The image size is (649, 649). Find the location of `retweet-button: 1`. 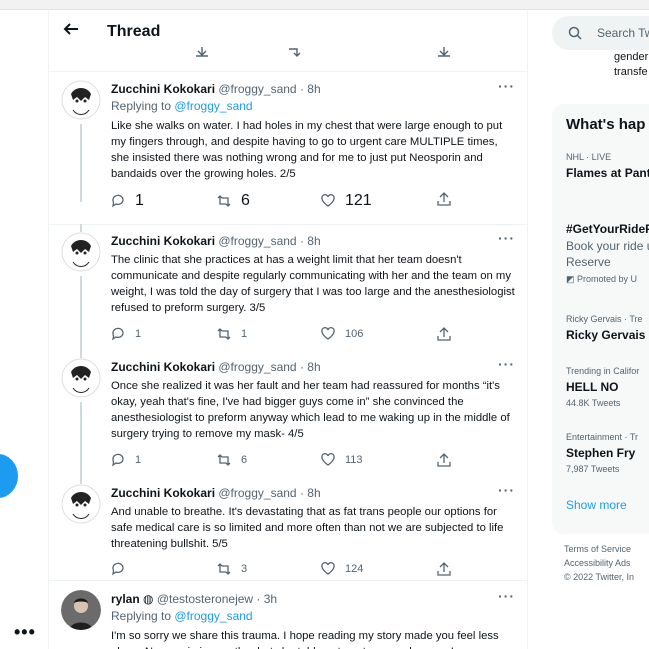

retweet-button: 1 is located at coordinates (232, 334).